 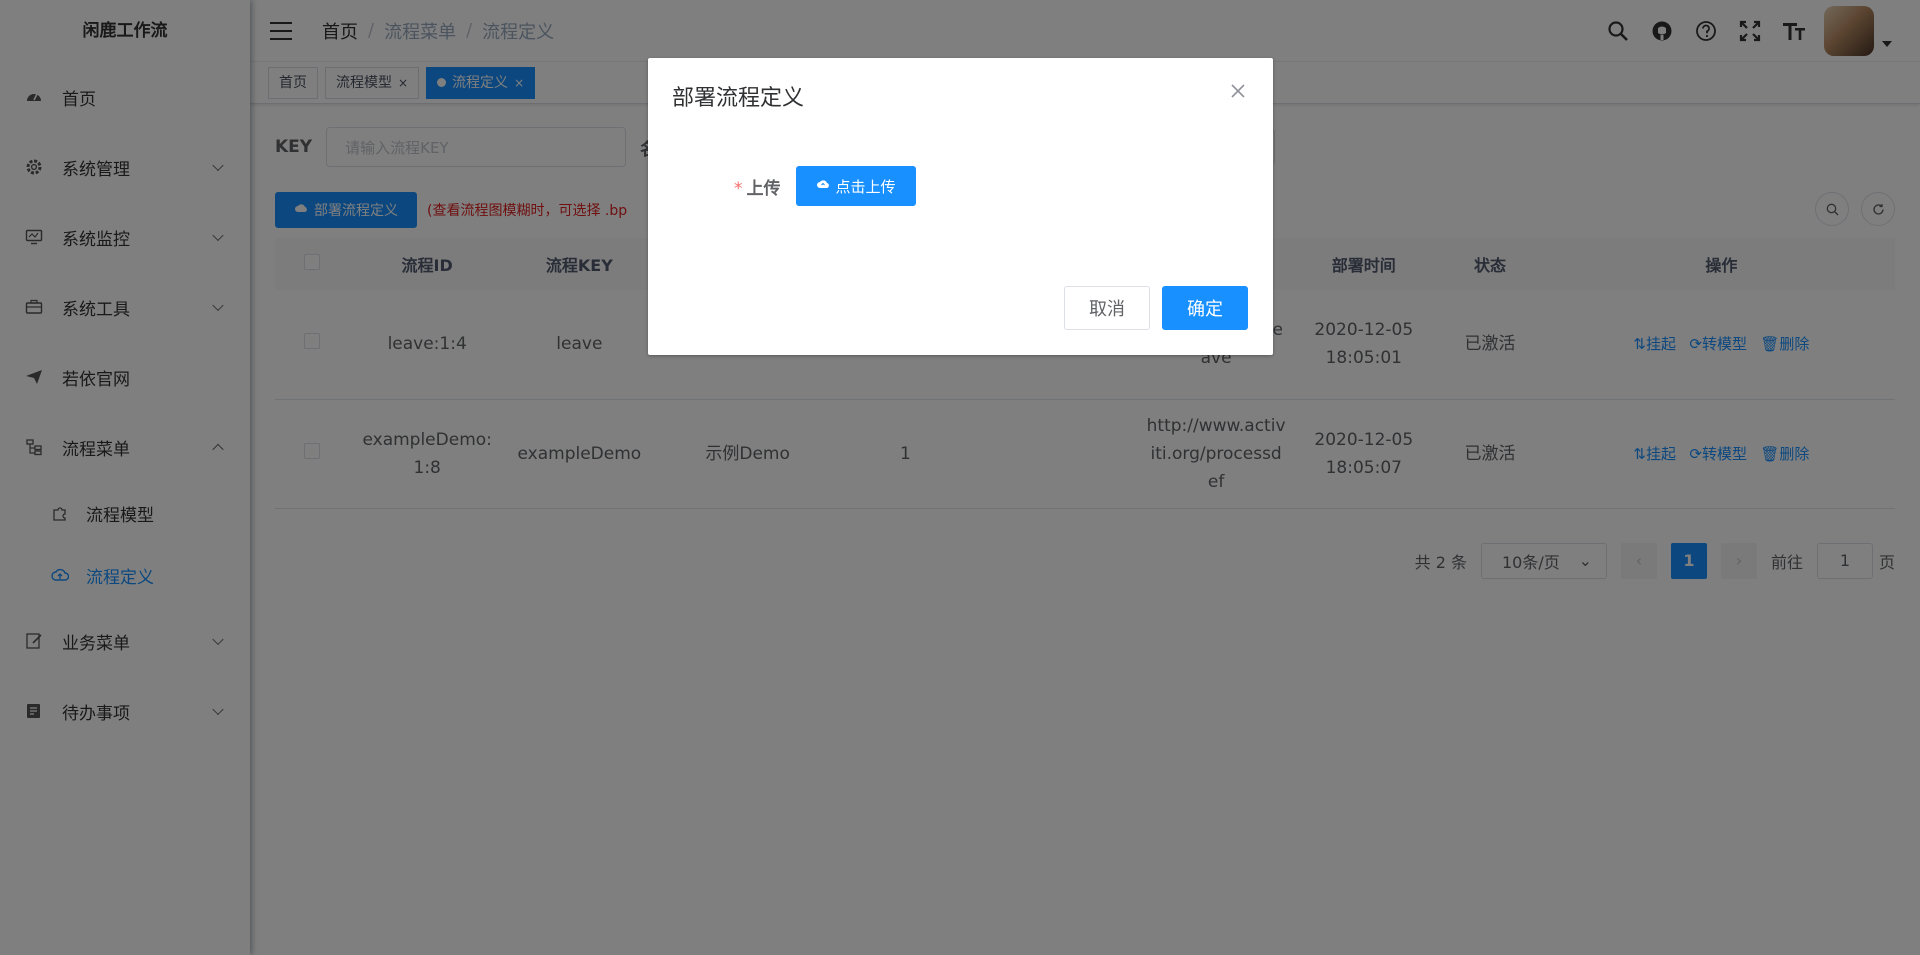 I want to click on confirm-button: 确定, so click(x=1205, y=308).